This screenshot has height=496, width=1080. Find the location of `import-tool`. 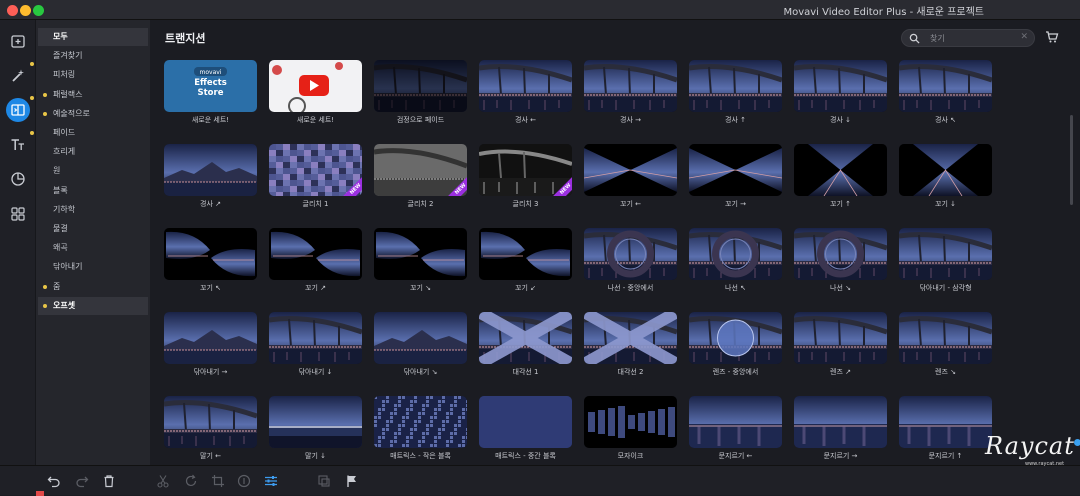

import-tool is located at coordinates (18, 41).